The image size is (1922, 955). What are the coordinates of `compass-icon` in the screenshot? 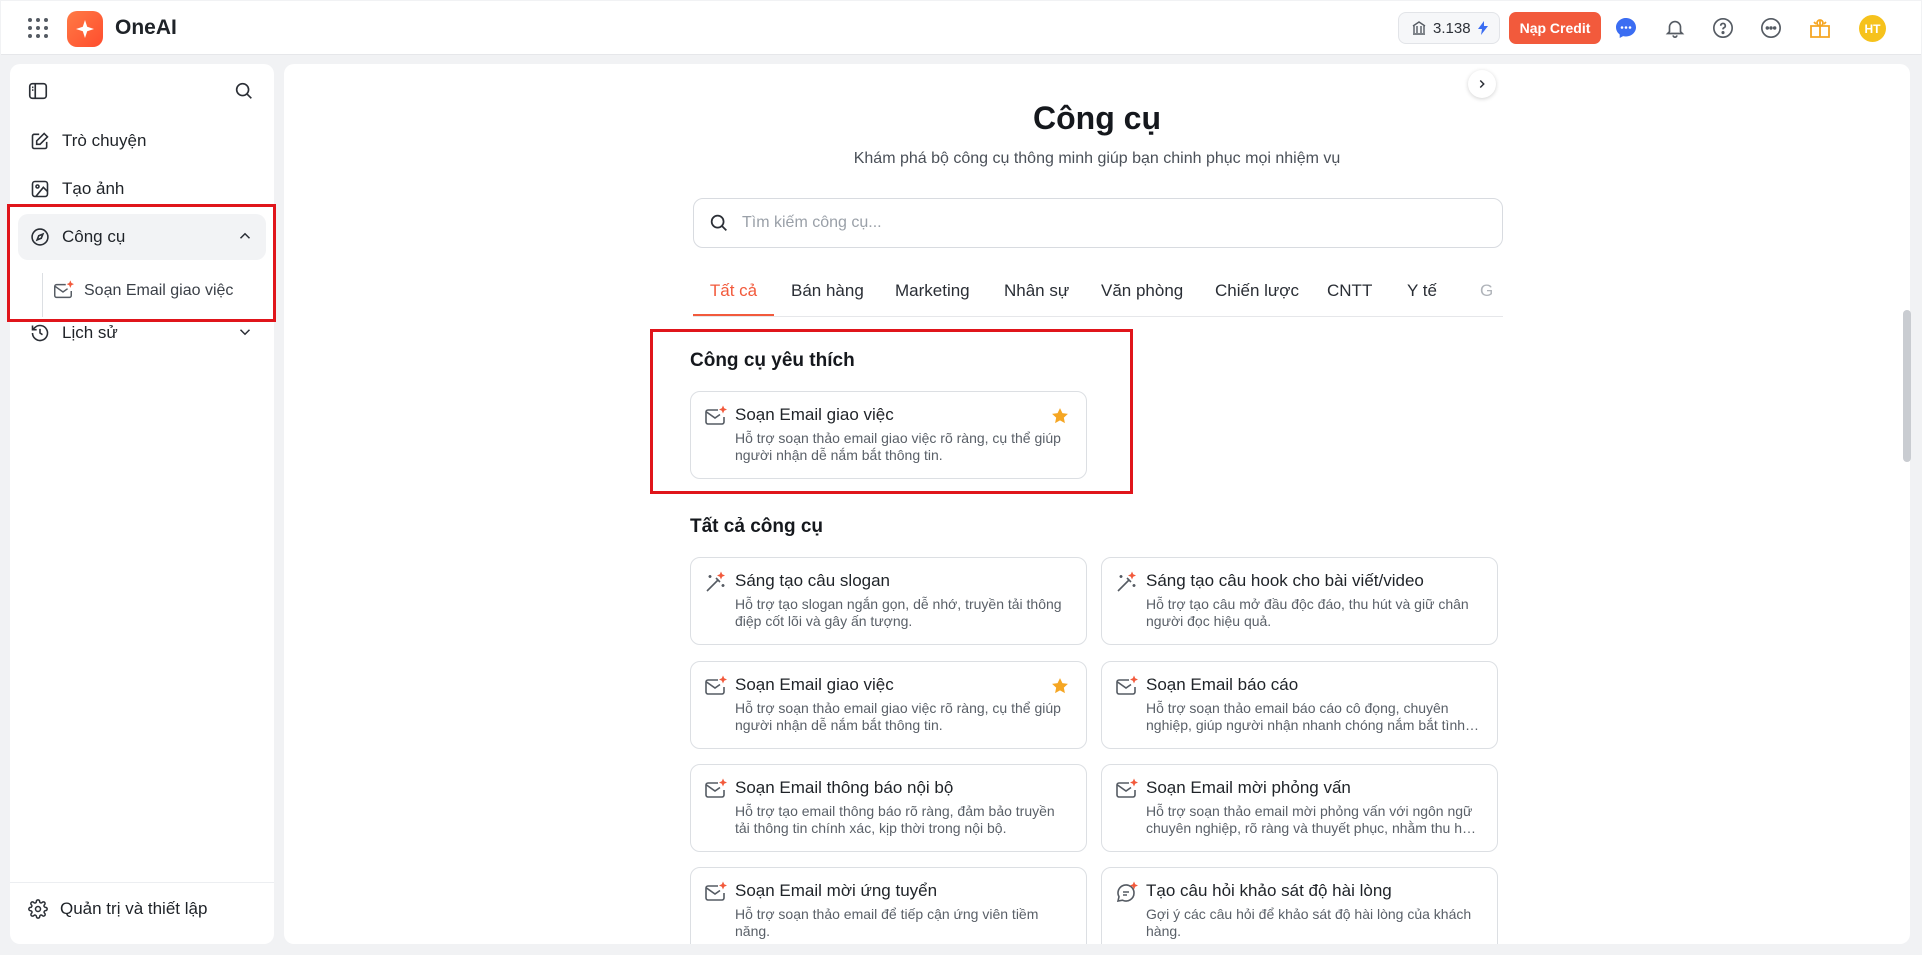 It's located at (40, 237).